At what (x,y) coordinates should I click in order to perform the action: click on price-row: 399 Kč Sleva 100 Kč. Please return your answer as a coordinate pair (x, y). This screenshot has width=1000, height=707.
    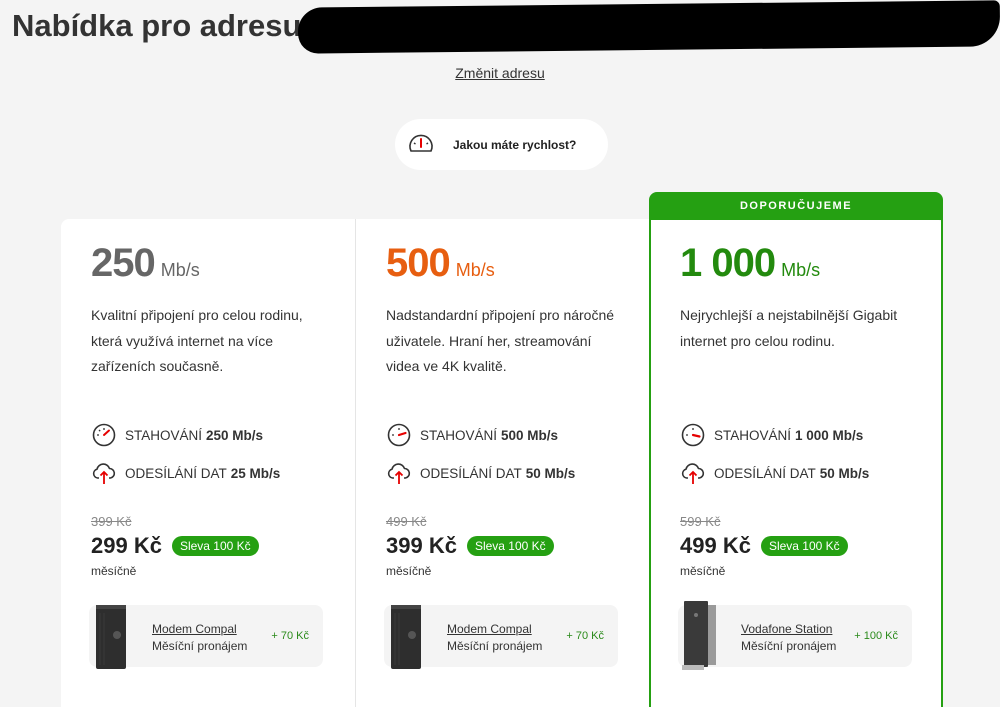
    Looking at the image, I should click on (470, 546).